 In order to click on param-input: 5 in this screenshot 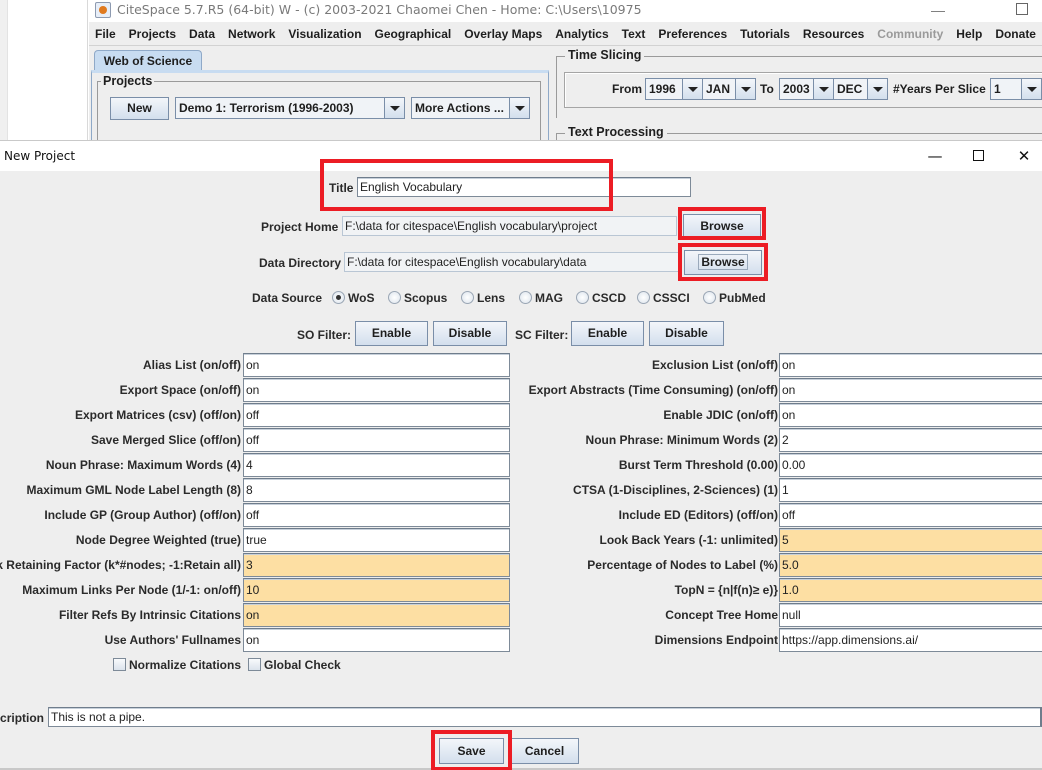, I will do `click(910, 540)`.